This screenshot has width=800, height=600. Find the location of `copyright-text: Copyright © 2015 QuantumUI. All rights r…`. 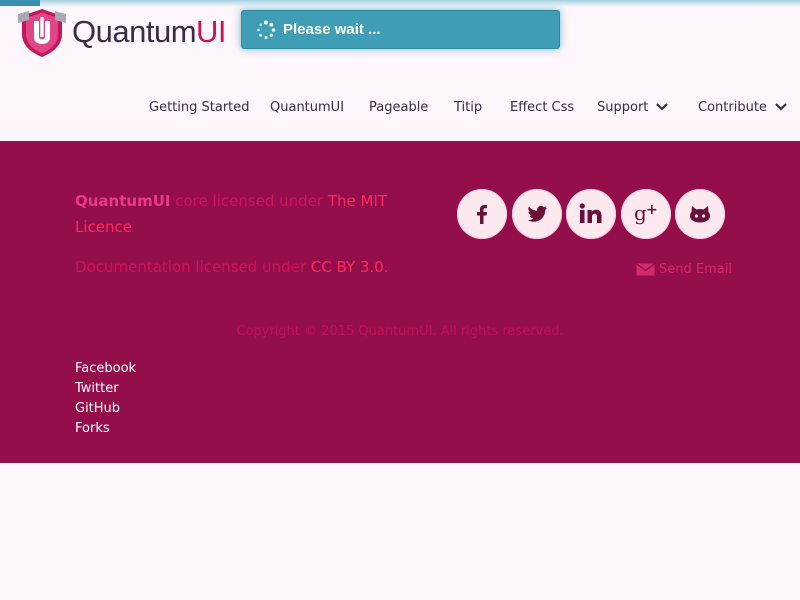

copyright-text: Copyright © 2015 QuantumUI. All rights r… is located at coordinates (400, 331).